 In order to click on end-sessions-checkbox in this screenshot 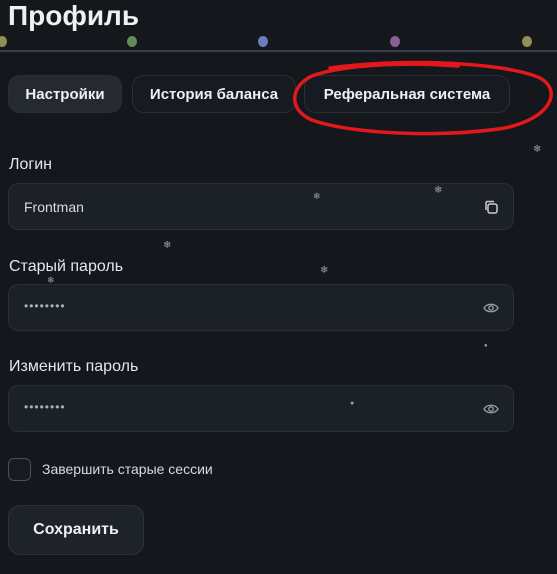, I will do `click(19, 469)`.